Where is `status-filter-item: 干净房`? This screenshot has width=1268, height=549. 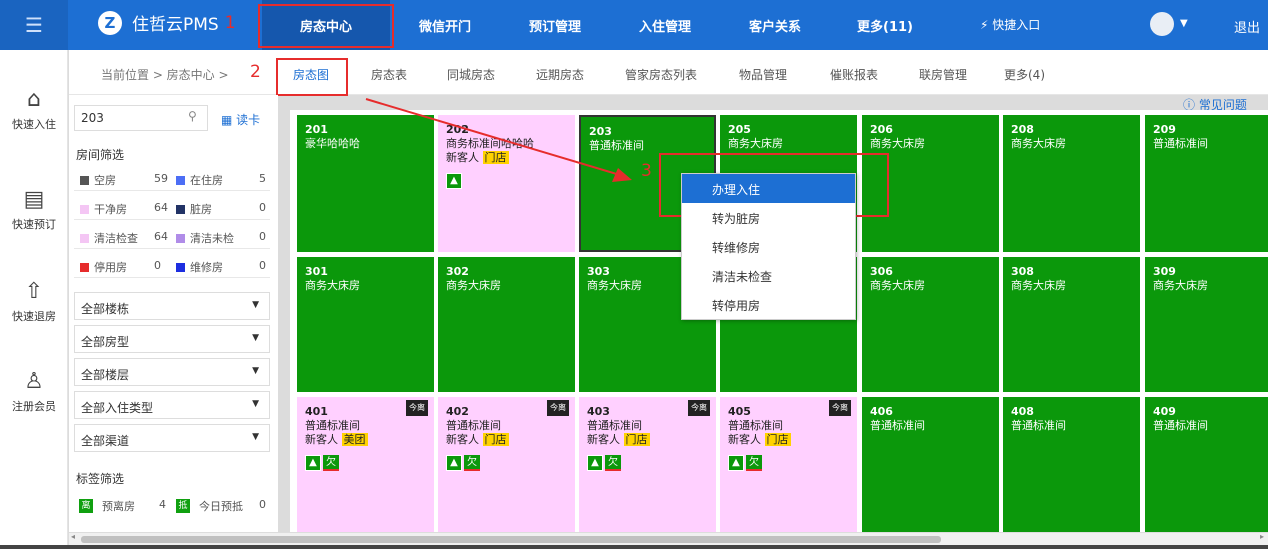 status-filter-item: 干净房 is located at coordinates (103, 209).